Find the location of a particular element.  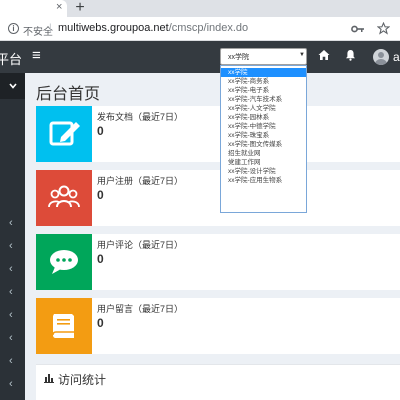

bookmark-star-icon is located at coordinates (383, 28).